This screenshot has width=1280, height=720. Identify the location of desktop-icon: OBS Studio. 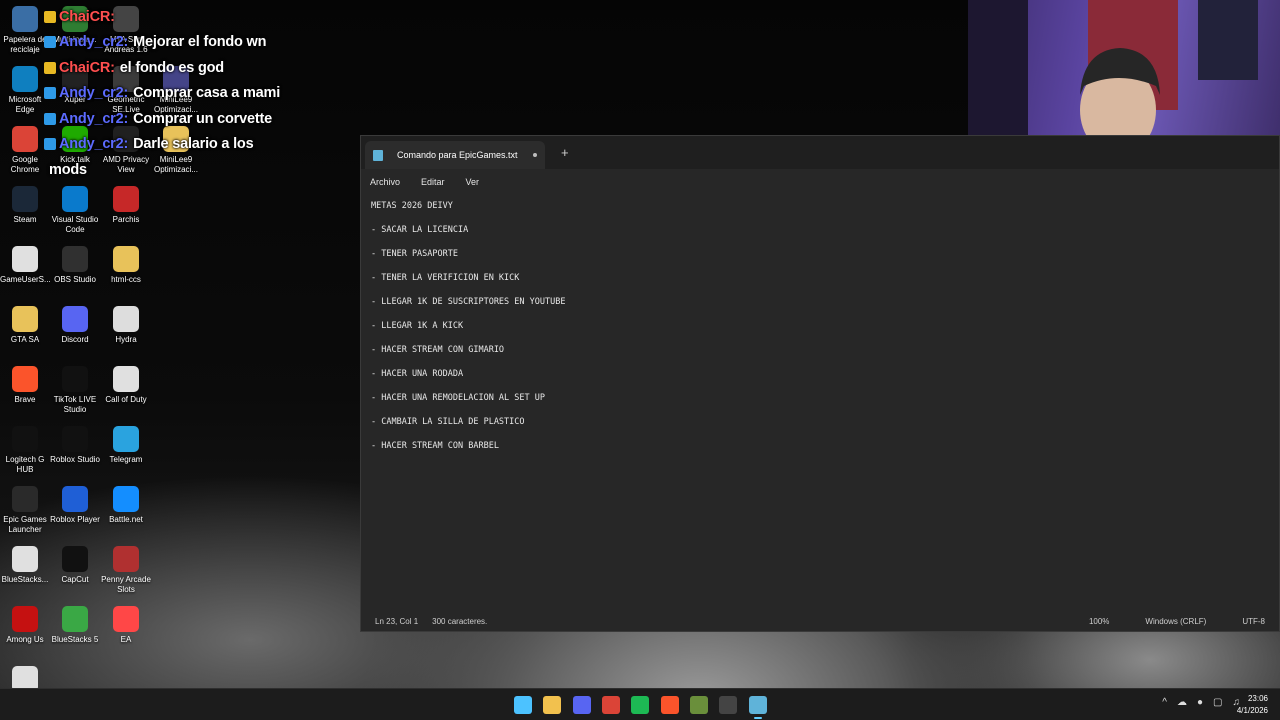
(75, 265).